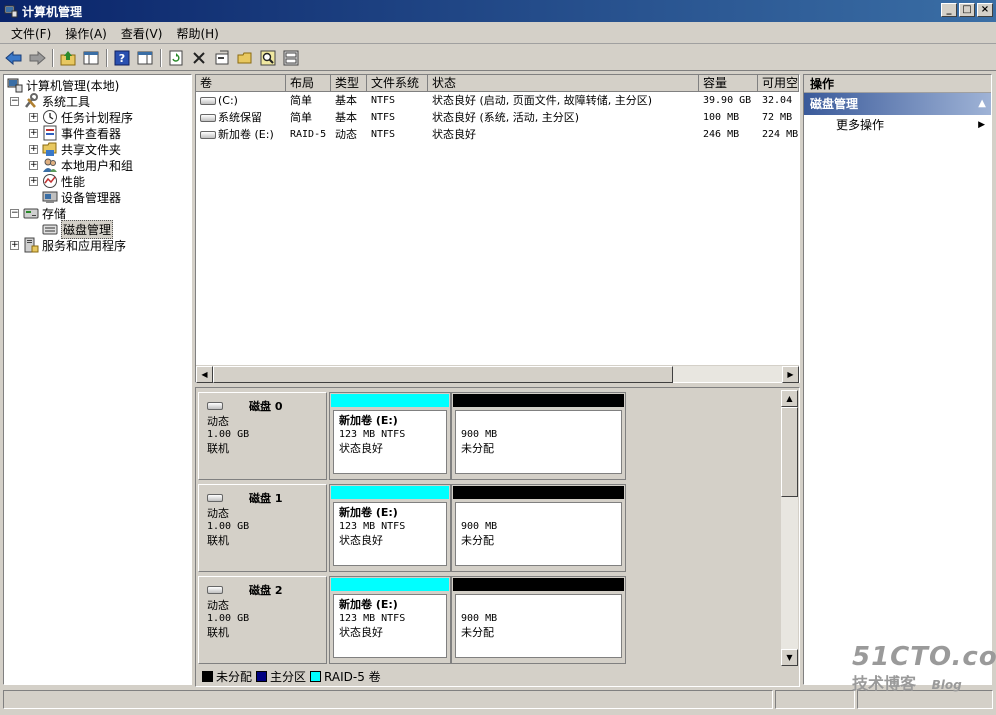 The height and width of the screenshot is (715, 996). Describe the element at coordinates (967, 10) in the screenshot. I see `maximize-button: □` at that location.